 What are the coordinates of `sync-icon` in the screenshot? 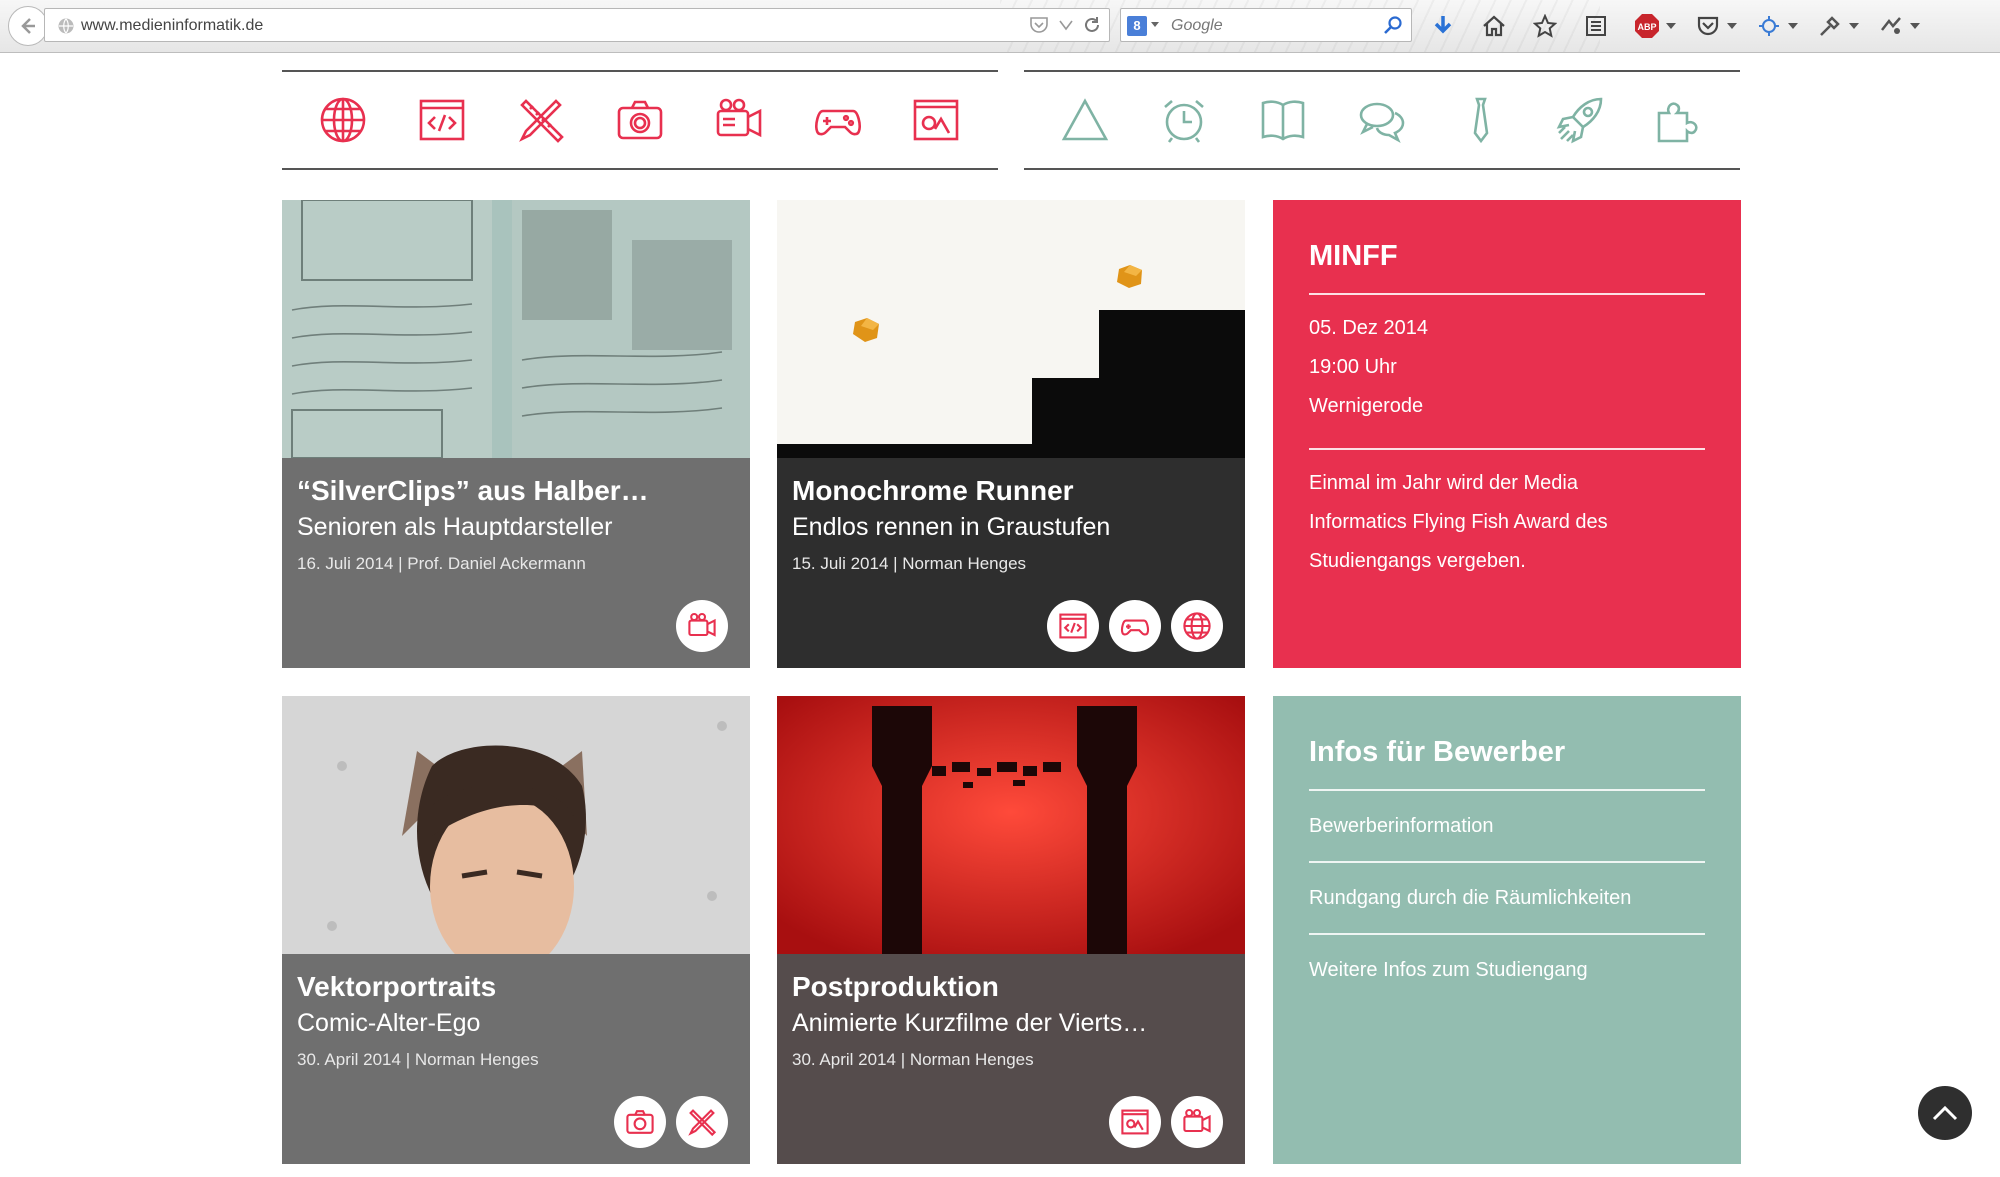 It's located at (1891, 26).